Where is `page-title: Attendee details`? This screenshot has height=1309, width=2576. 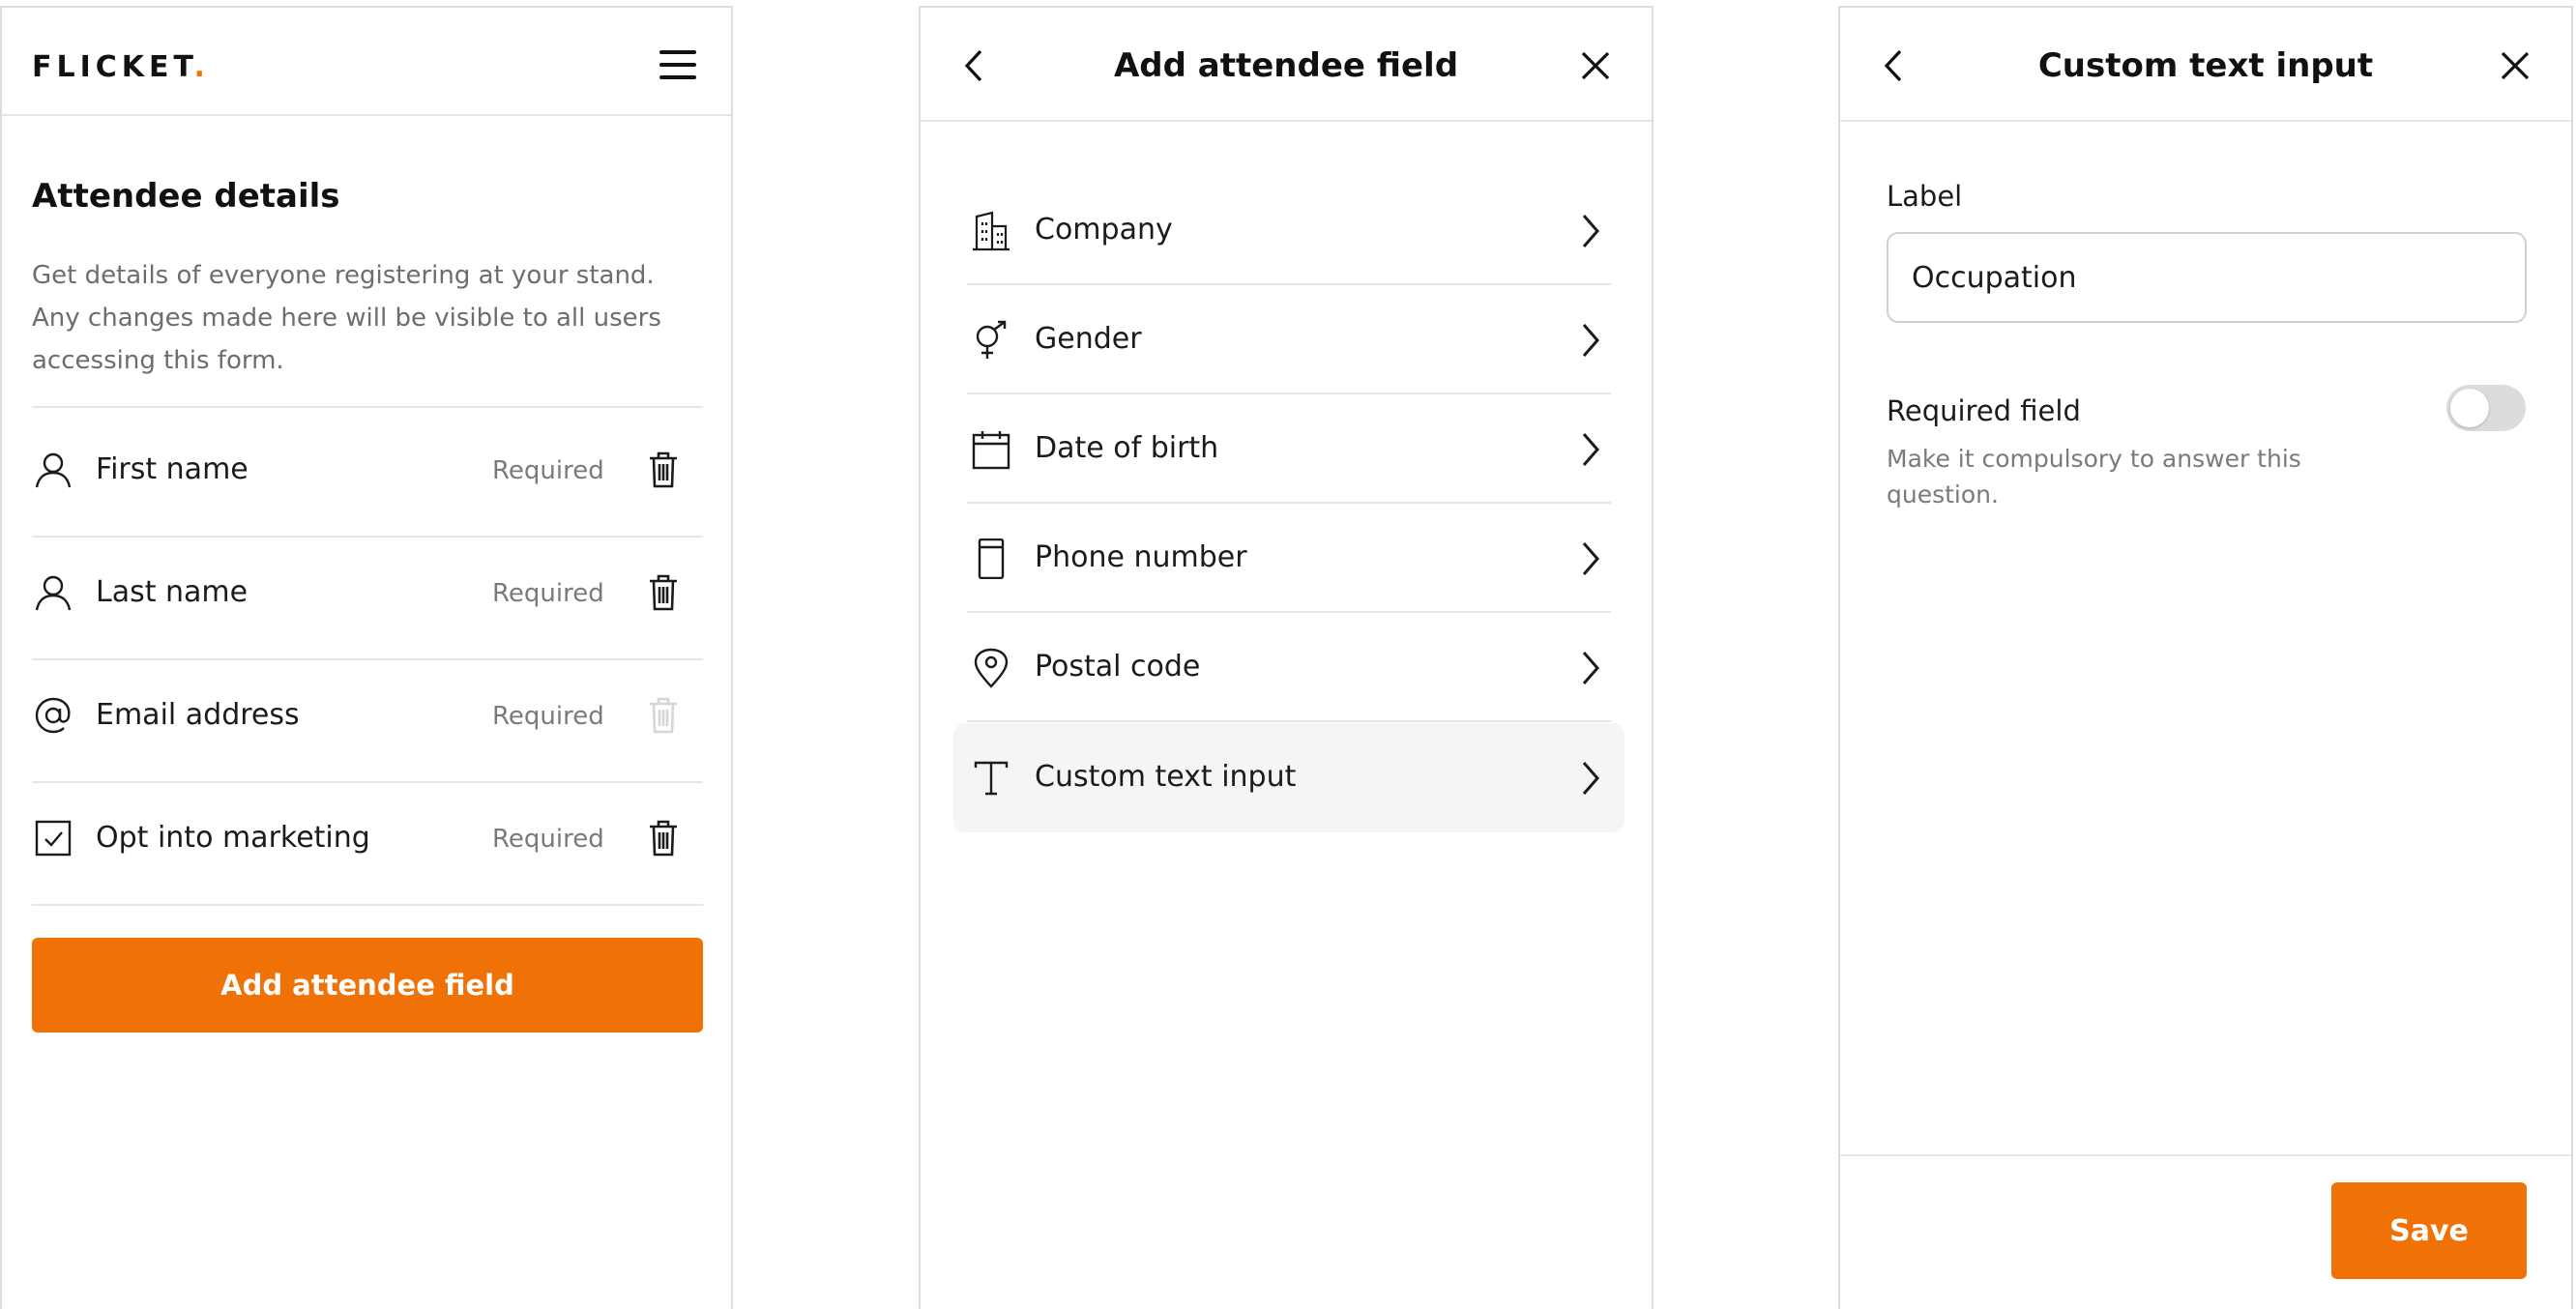 page-title: Attendee details is located at coordinates (186, 196).